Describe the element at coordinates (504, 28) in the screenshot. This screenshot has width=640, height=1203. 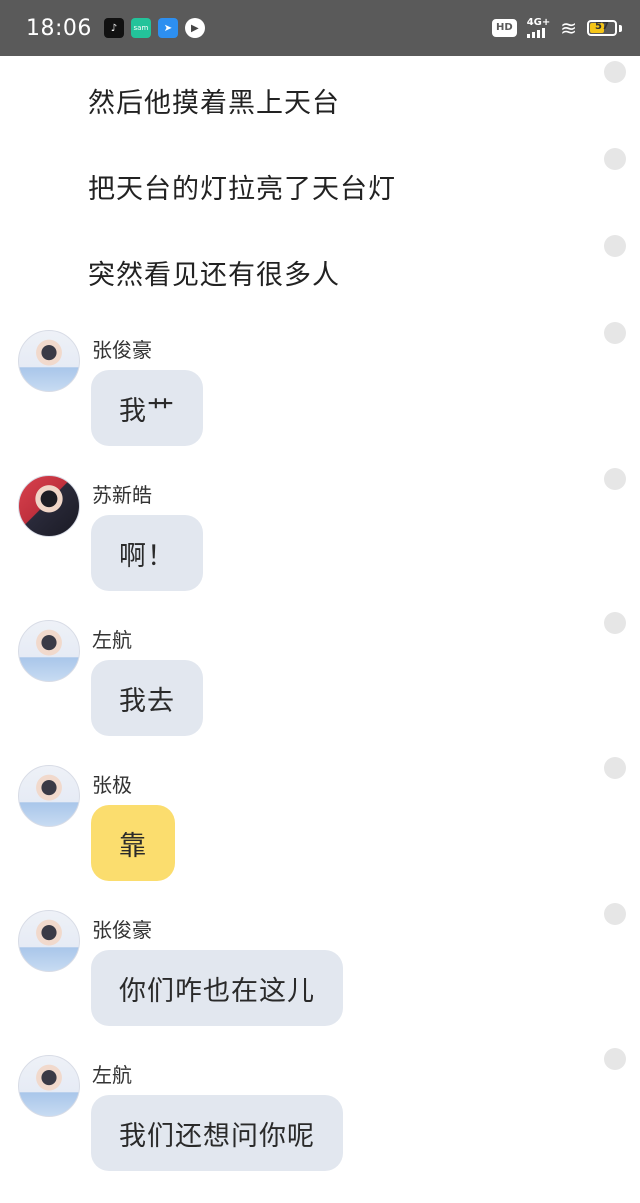
I see `hd-icon: HD` at that location.